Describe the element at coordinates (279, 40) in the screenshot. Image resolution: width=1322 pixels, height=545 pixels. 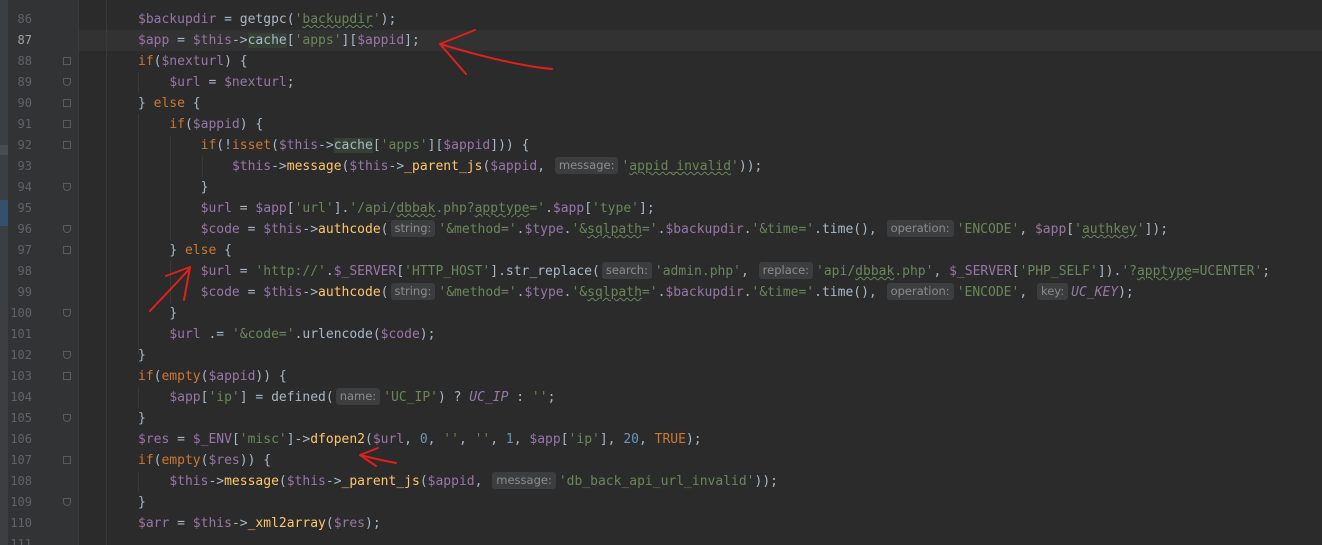
I see `code-text: $app = $this->cache['apps'][$appid];` at that location.